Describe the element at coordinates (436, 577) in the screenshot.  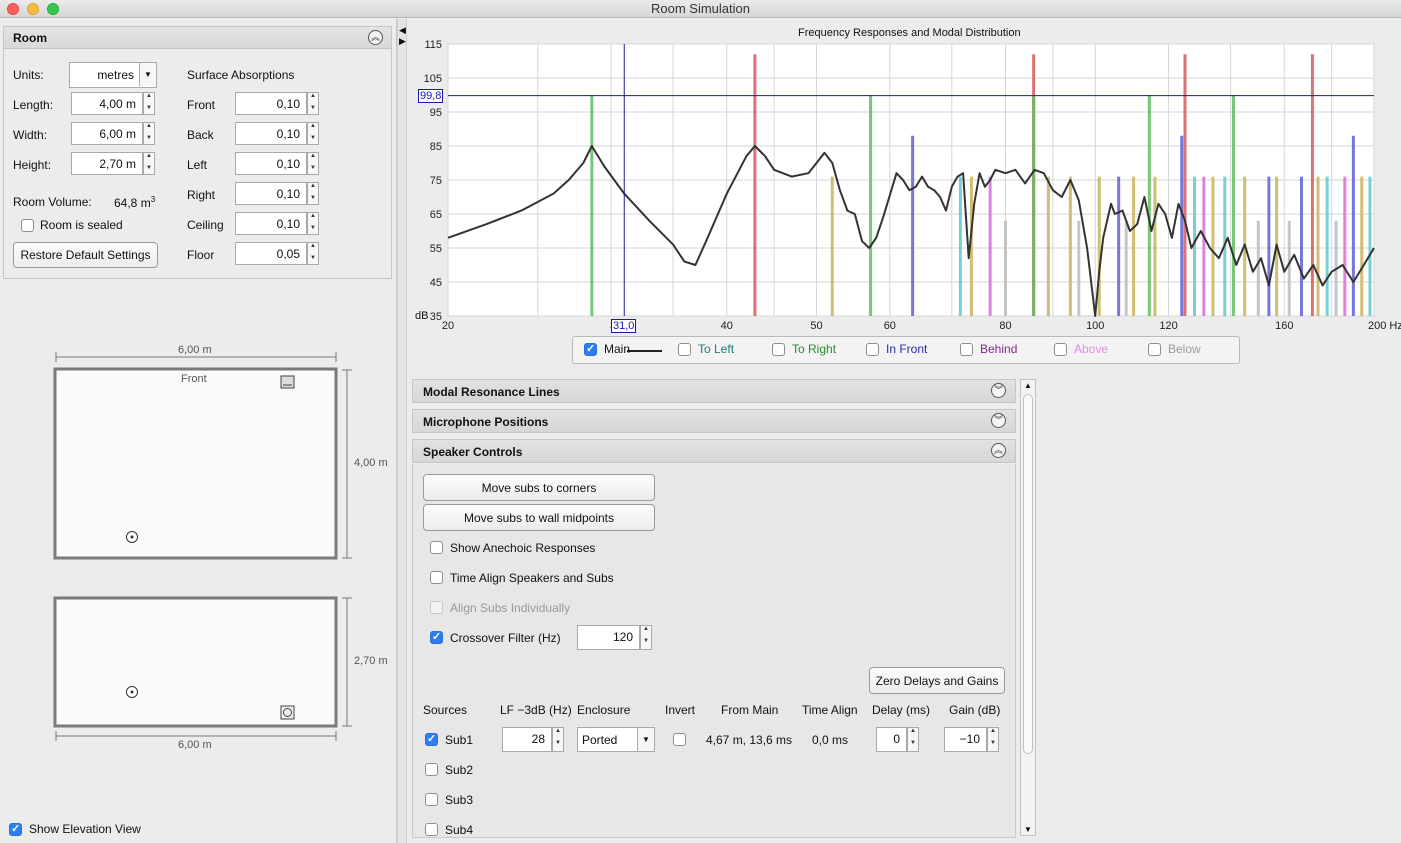
I see `time-align-checkbox` at that location.